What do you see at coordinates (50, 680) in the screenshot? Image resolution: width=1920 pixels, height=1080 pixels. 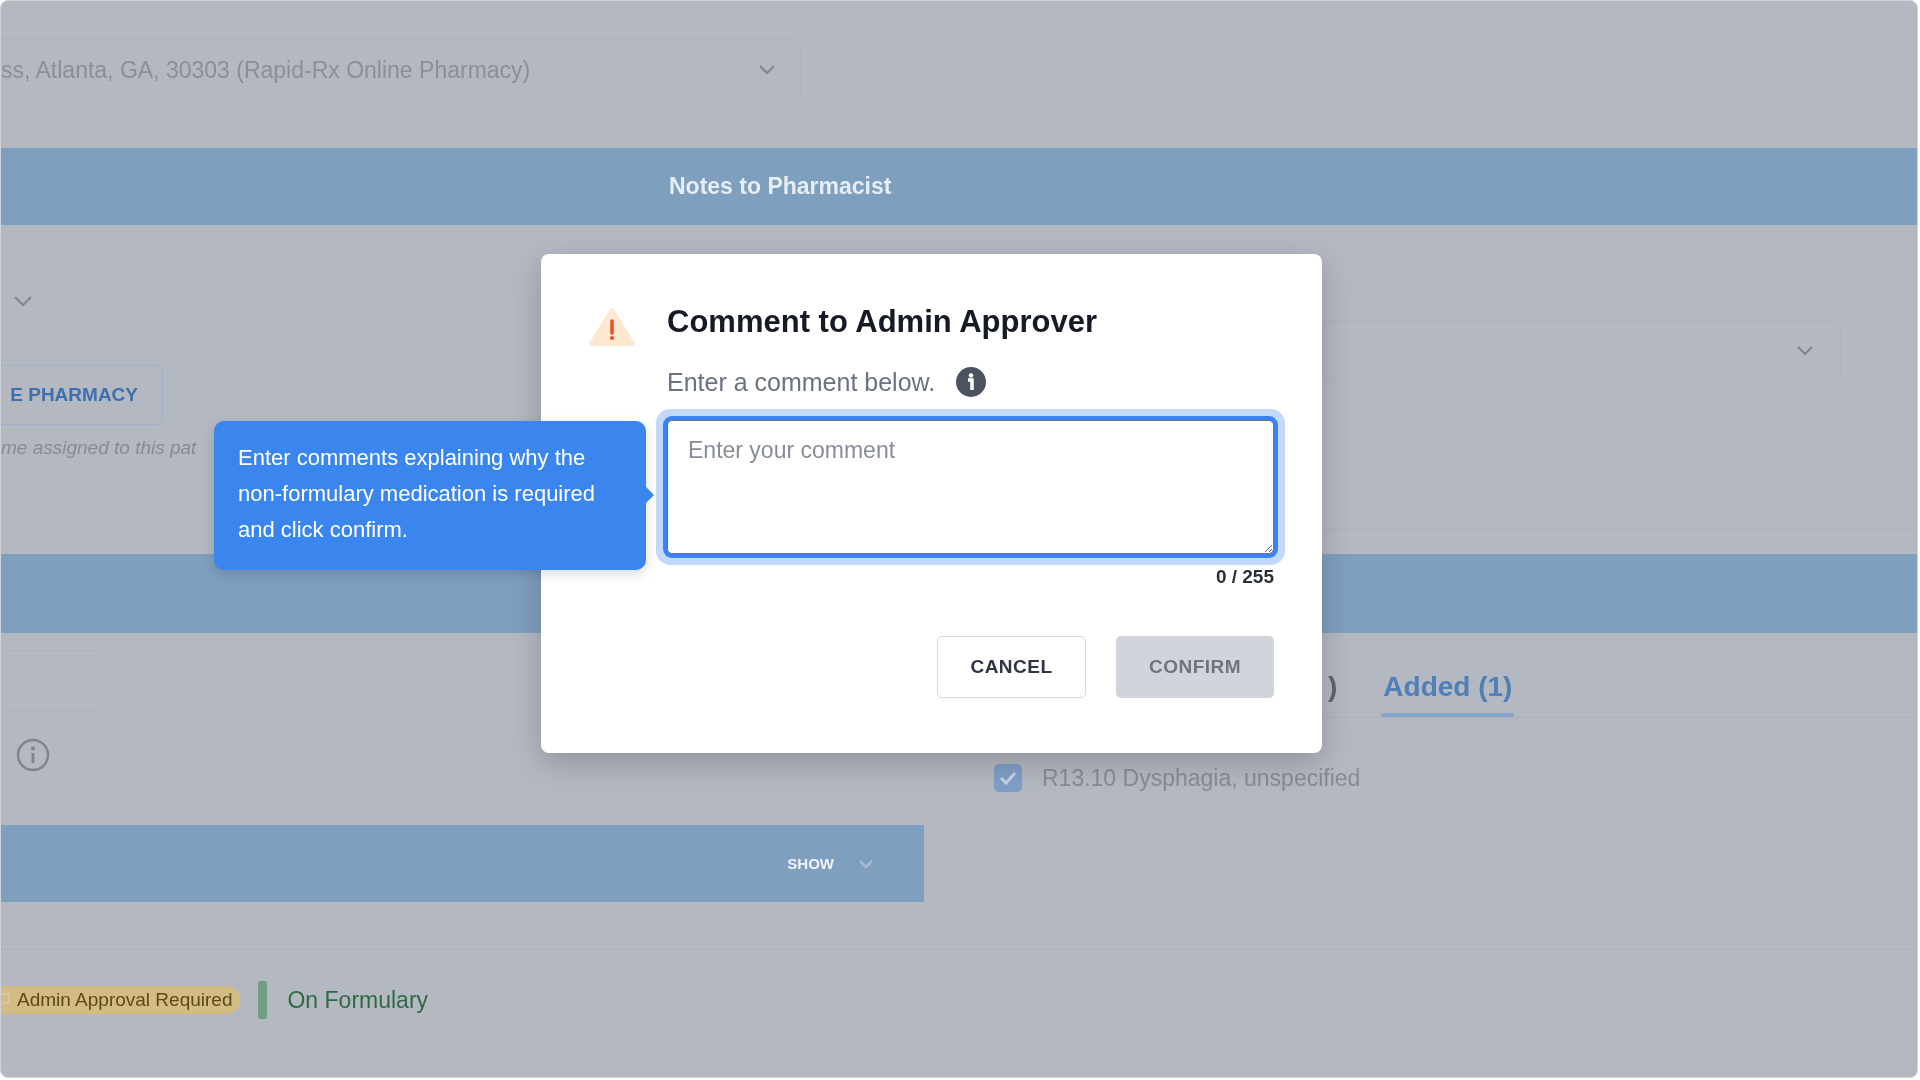 I see `input-field` at bounding box center [50, 680].